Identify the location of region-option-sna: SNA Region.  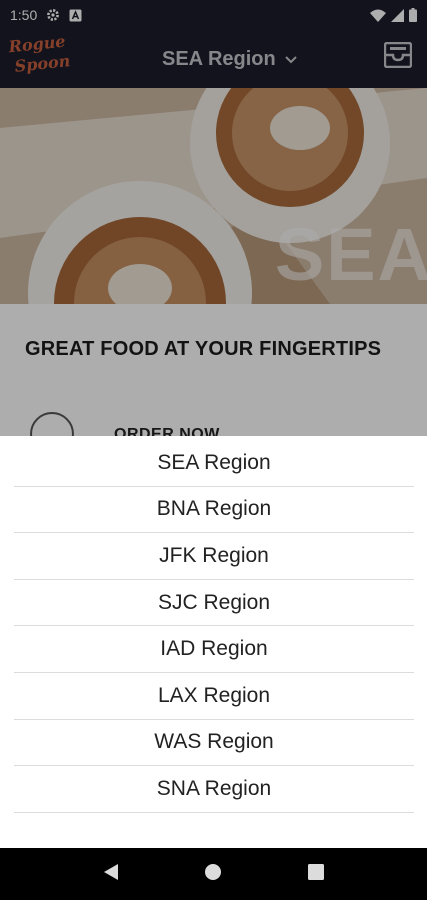
(214, 789).